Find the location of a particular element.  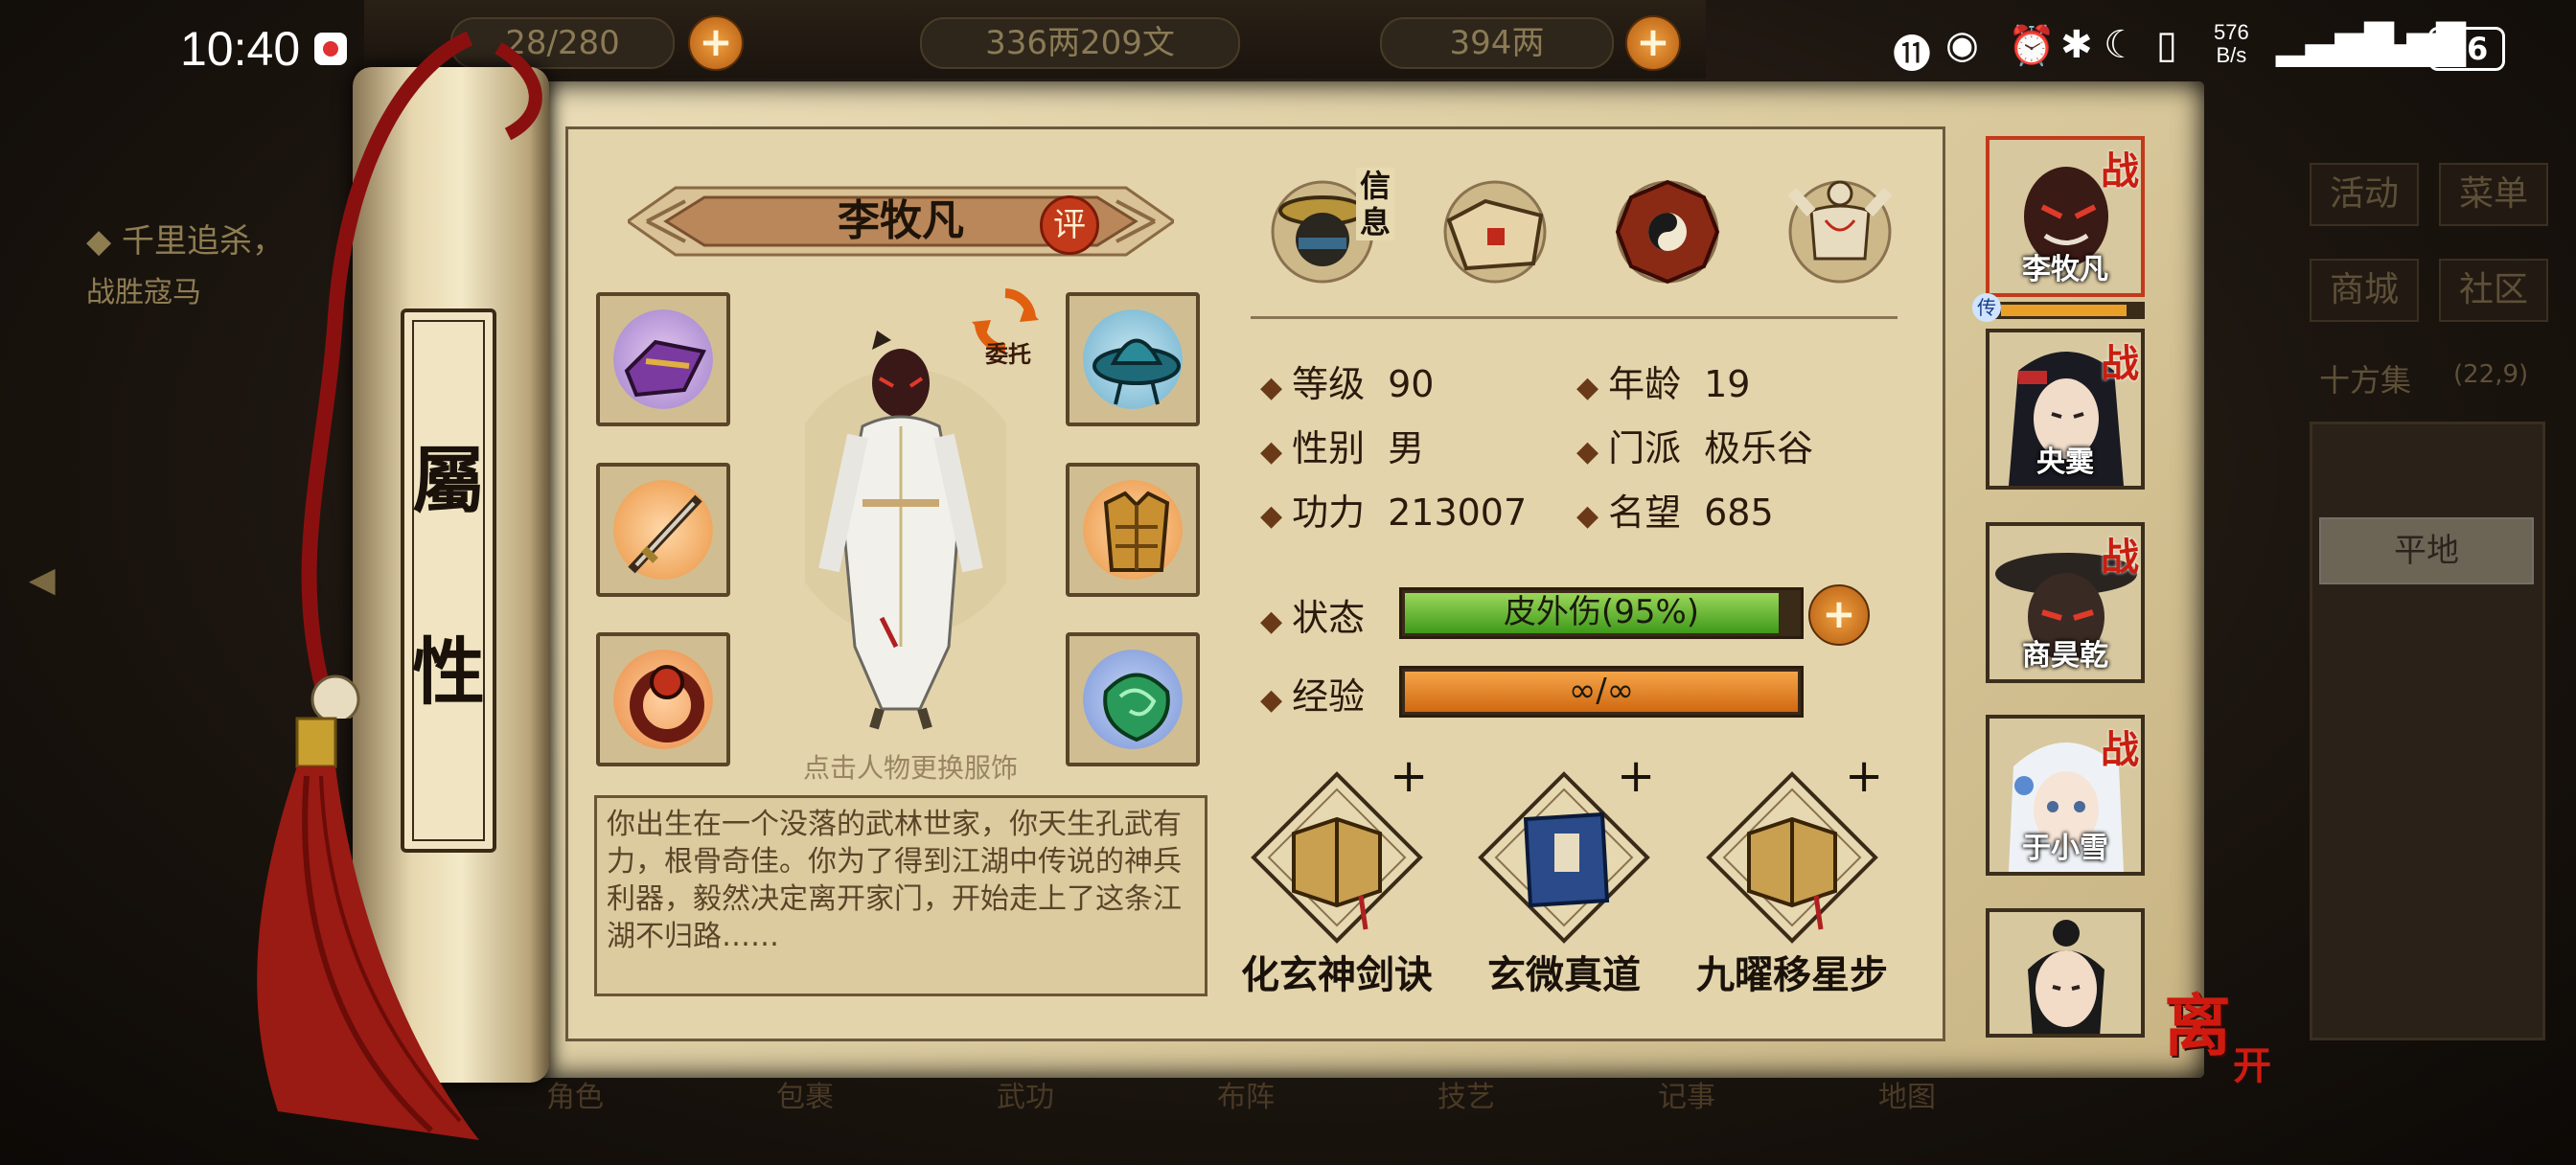

collapse-left-icon: ◀ is located at coordinates (42, 580).